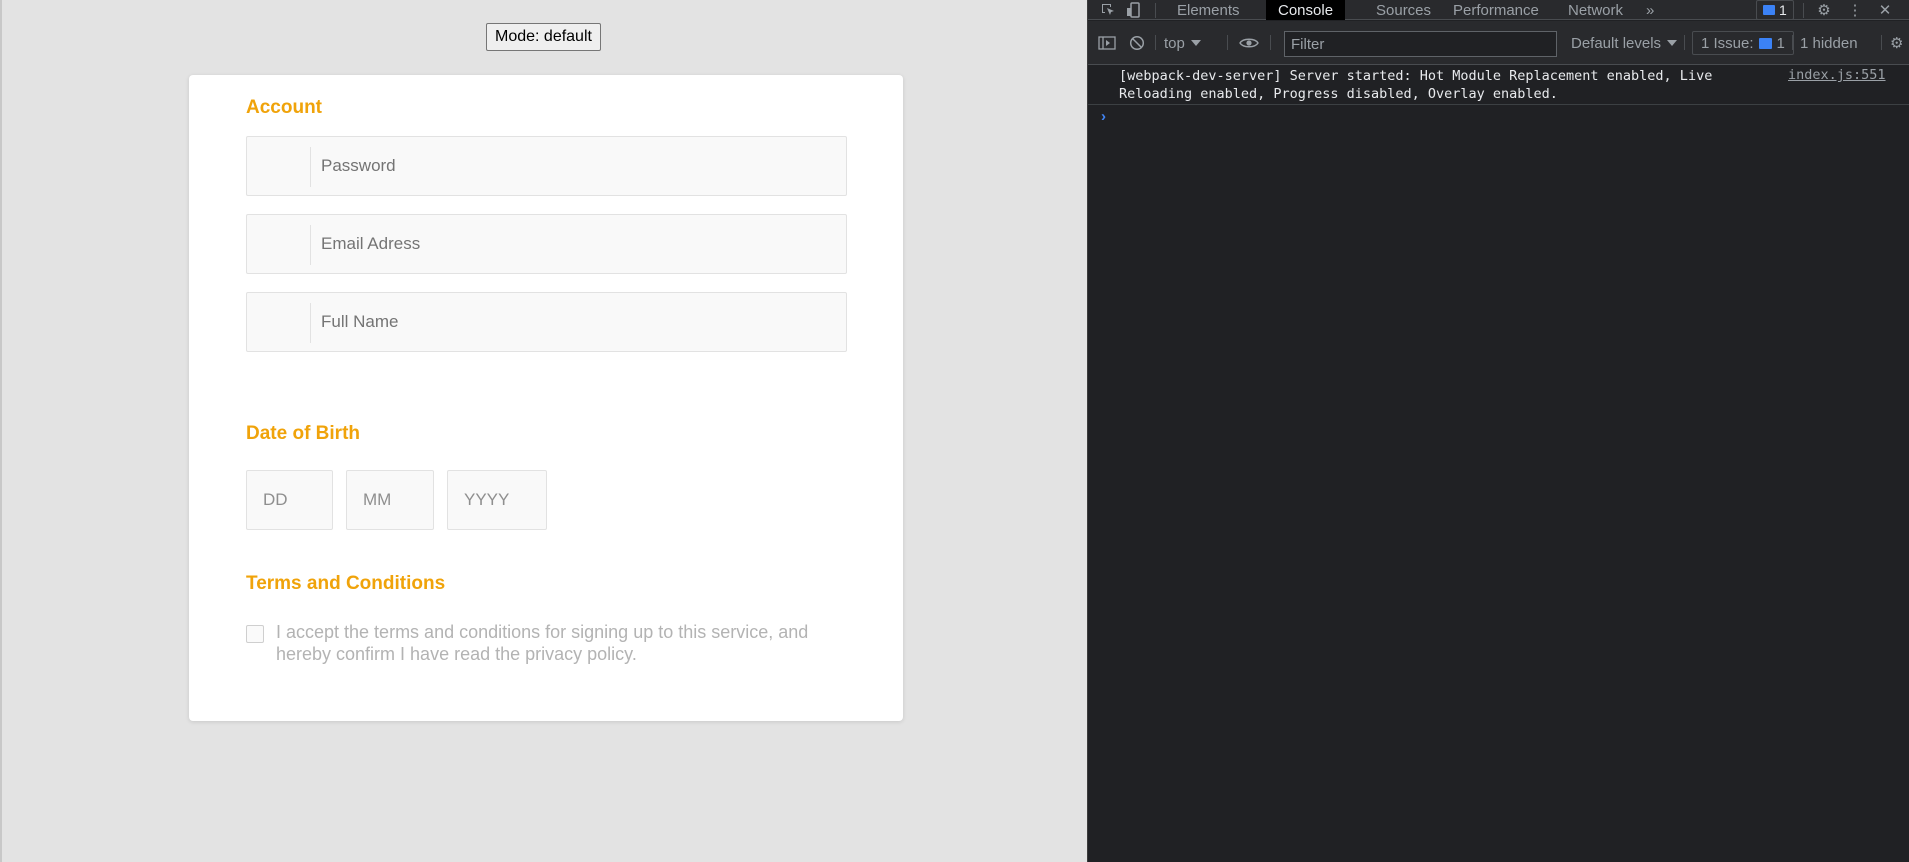  I want to click on inspect-element-icon, so click(1108, 10).